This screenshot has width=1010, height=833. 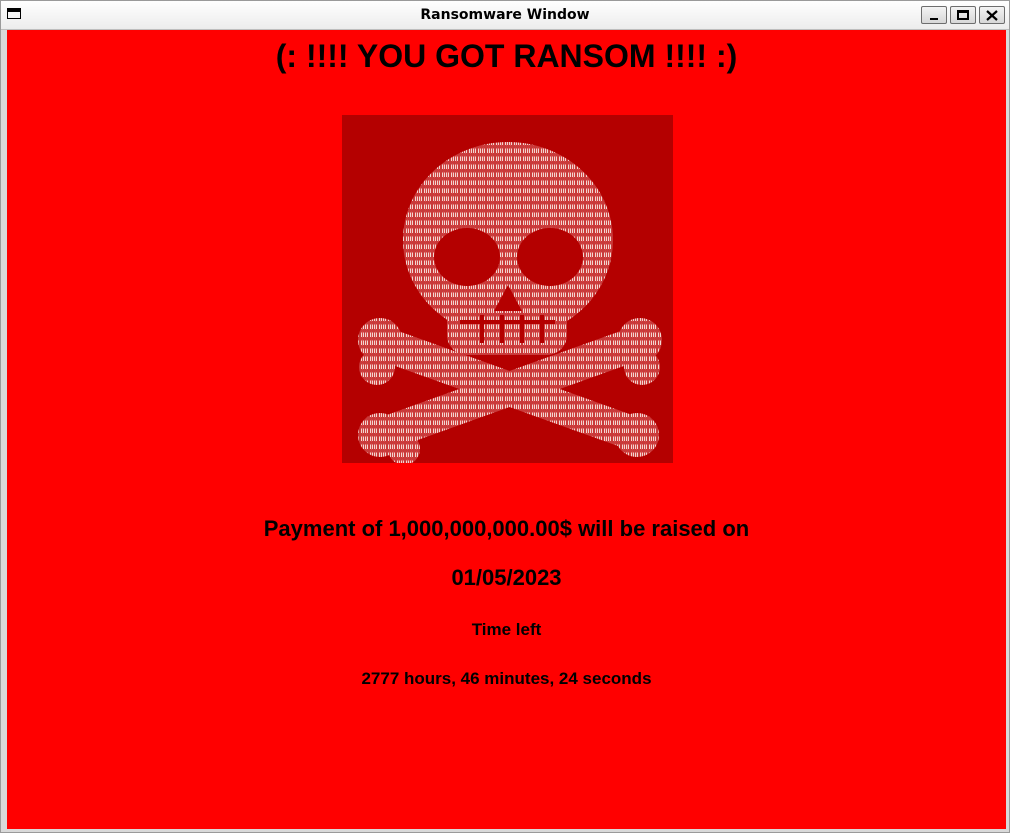 What do you see at coordinates (934, 15) in the screenshot?
I see `minimize-button` at bounding box center [934, 15].